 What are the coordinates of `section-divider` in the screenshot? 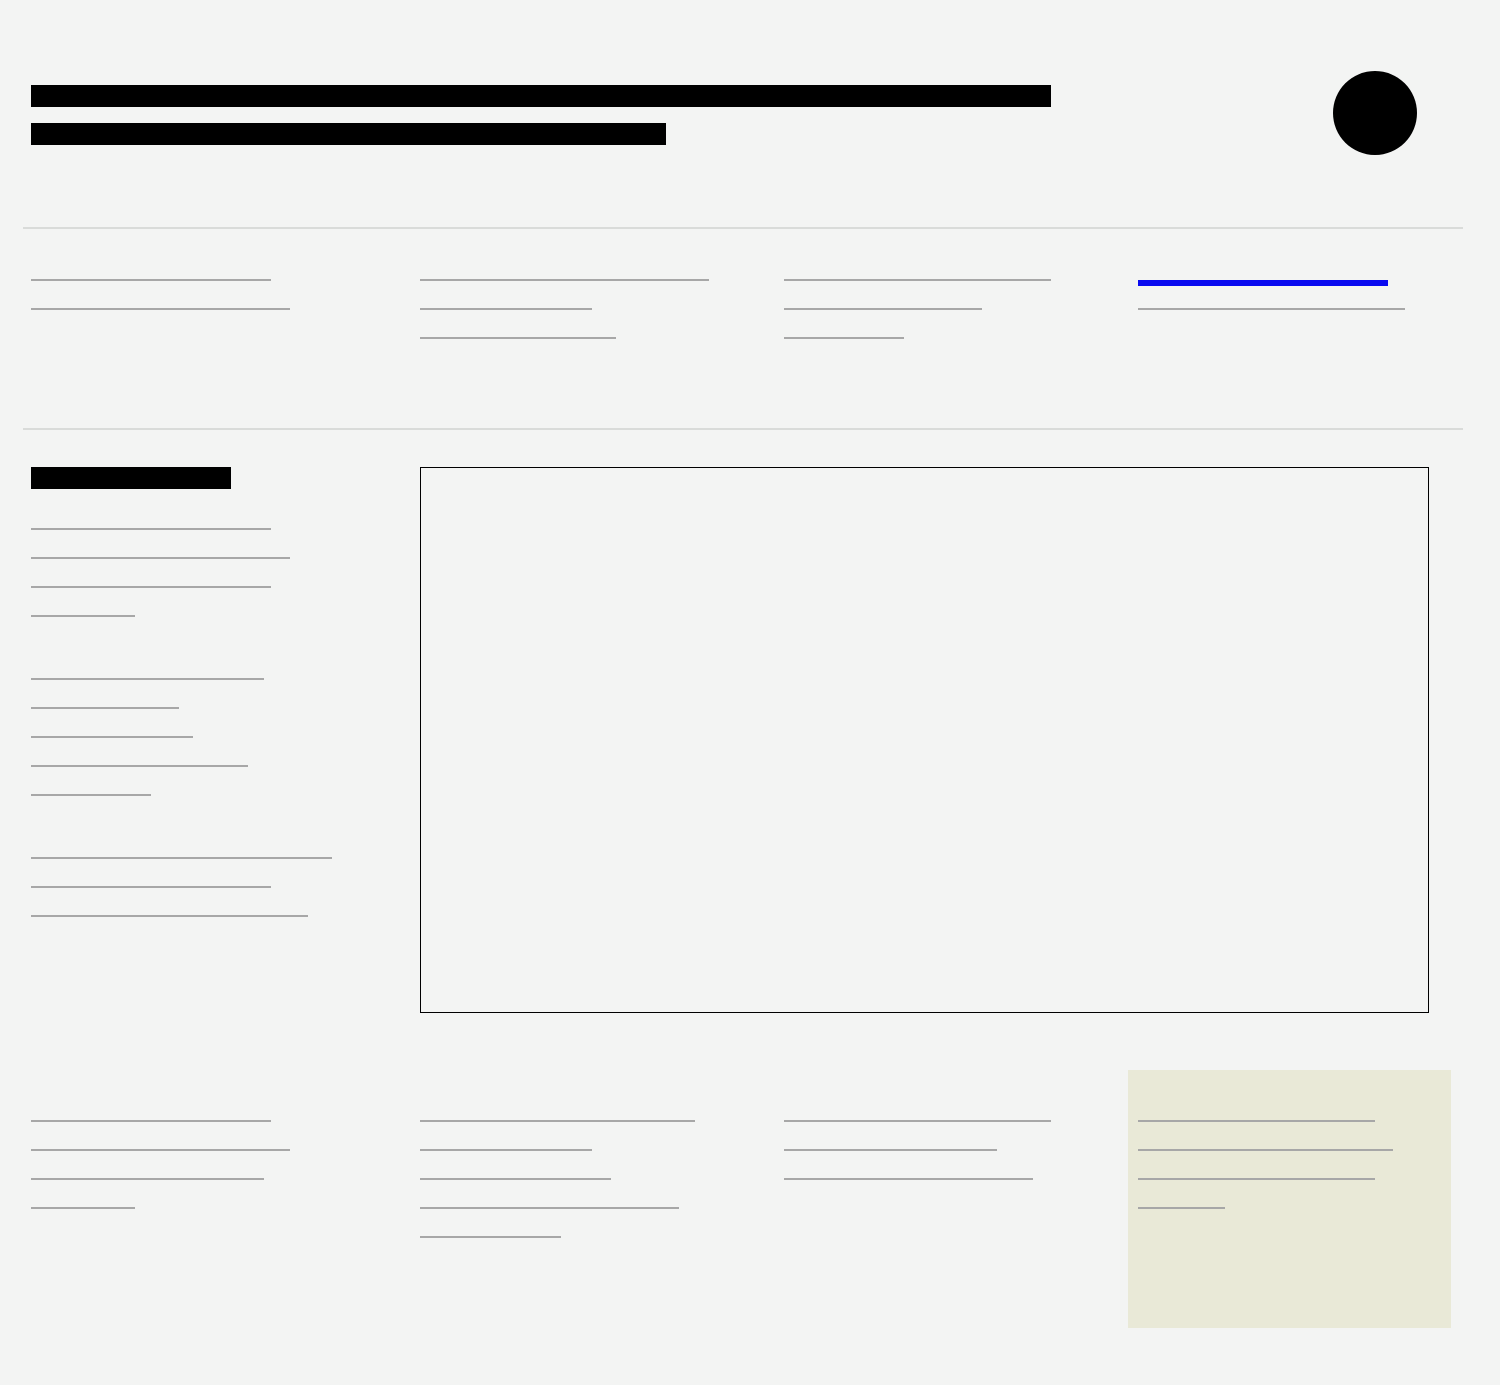 It's located at (743, 429).